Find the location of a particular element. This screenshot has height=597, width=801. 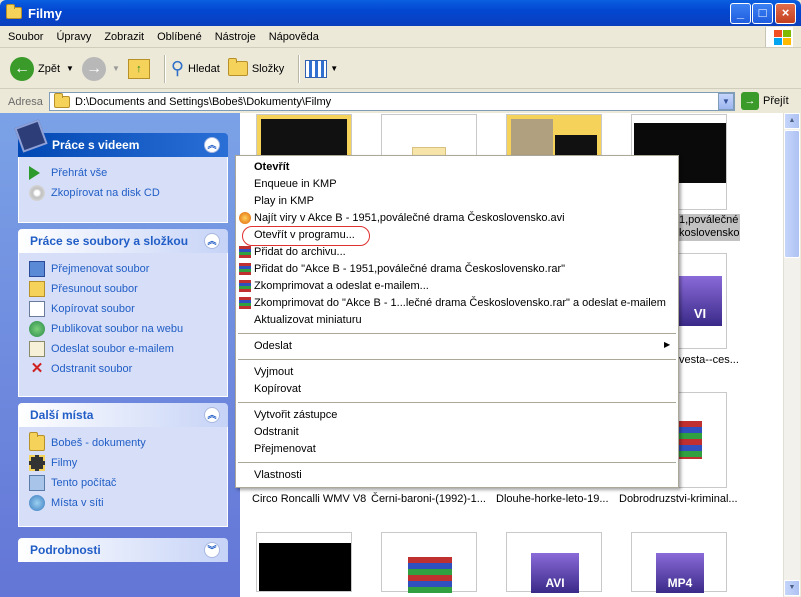

winrar-icon is located at coordinates (245, 269).